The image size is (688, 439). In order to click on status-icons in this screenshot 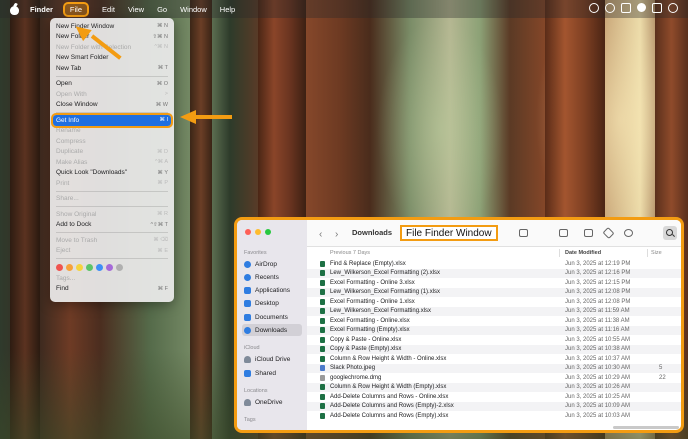, I will do `click(633, 8)`.